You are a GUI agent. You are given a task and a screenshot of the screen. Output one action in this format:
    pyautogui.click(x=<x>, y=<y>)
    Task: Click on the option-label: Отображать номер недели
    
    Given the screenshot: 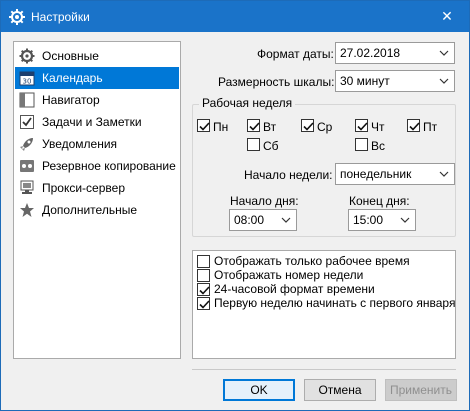 What is the action you would take?
    pyautogui.click(x=289, y=275)
    